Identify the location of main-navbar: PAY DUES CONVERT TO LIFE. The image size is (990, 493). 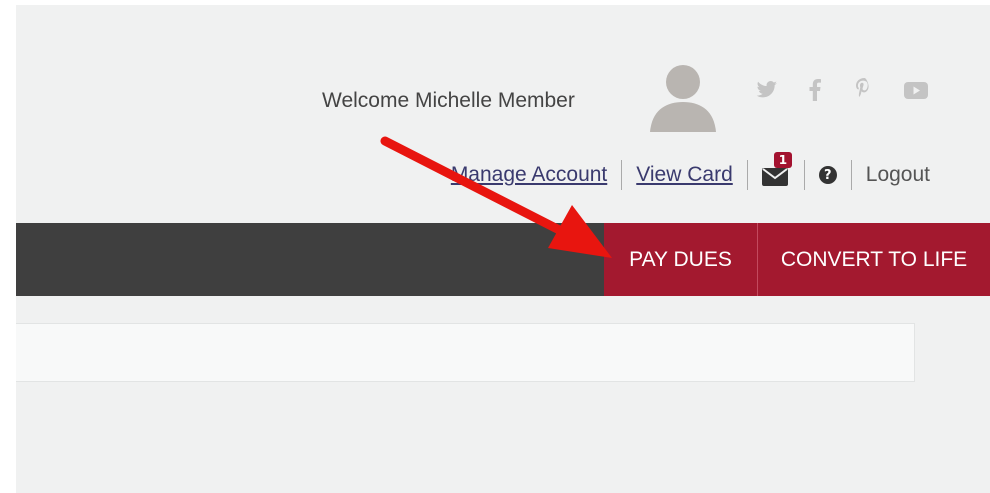
(503, 259).